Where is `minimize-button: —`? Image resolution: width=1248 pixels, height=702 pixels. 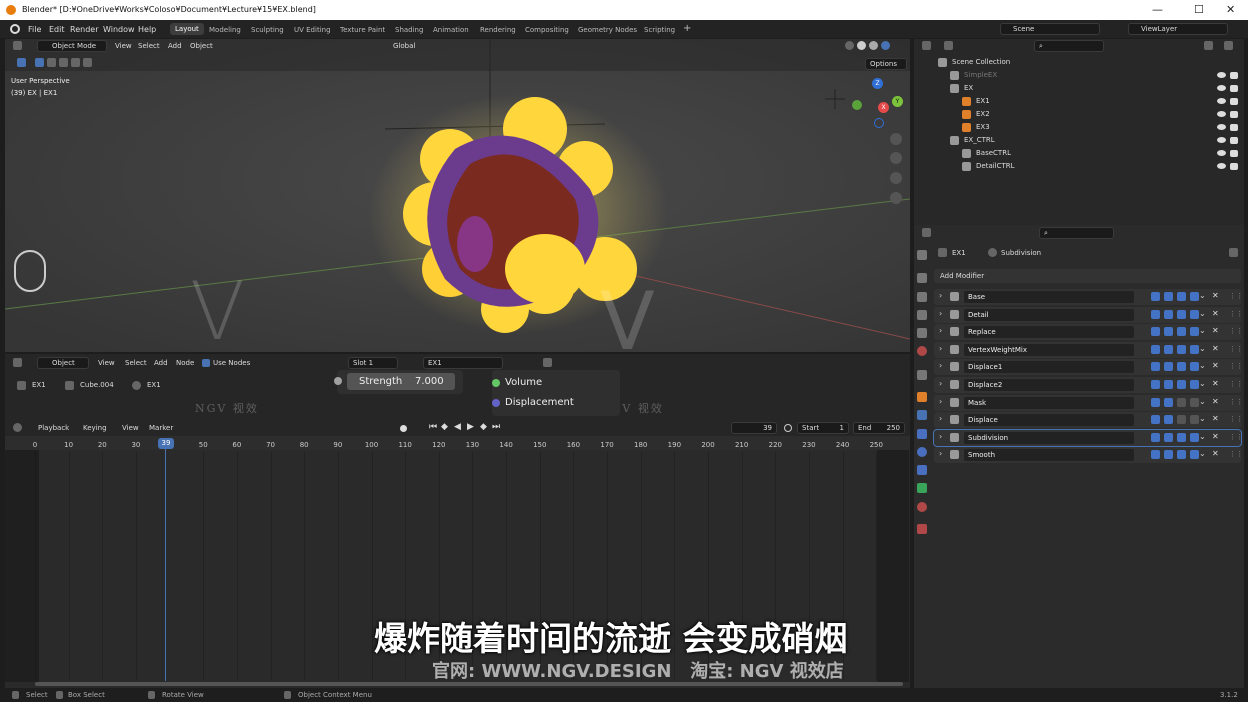
minimize-button: — is located at coordinates (1157, 9).